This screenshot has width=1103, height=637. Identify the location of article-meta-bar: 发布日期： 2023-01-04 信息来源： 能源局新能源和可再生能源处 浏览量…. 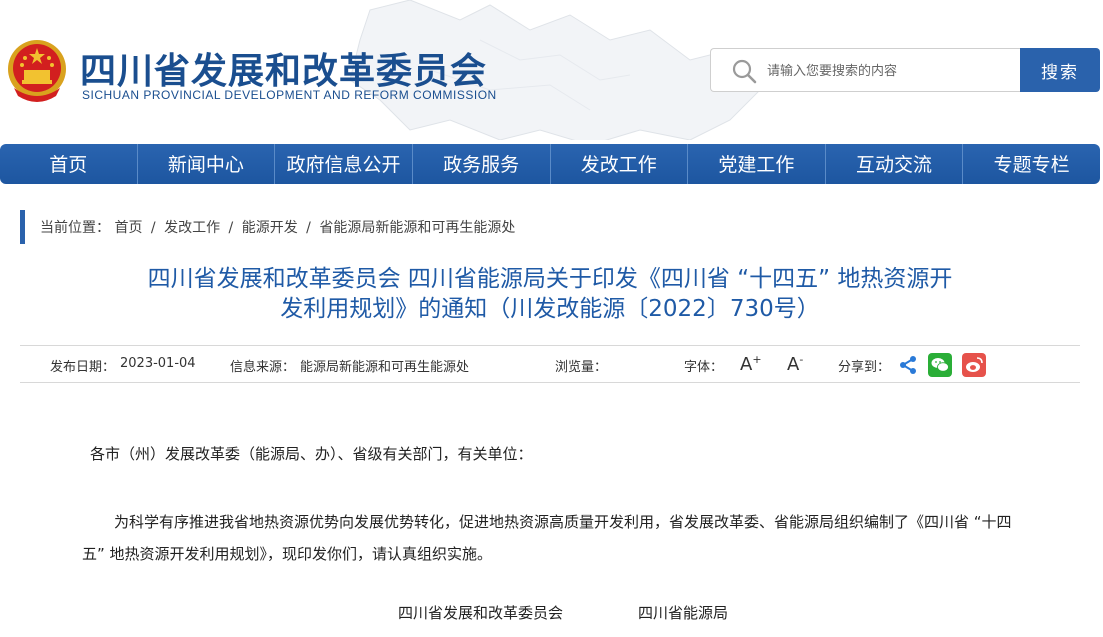
(550, 364).